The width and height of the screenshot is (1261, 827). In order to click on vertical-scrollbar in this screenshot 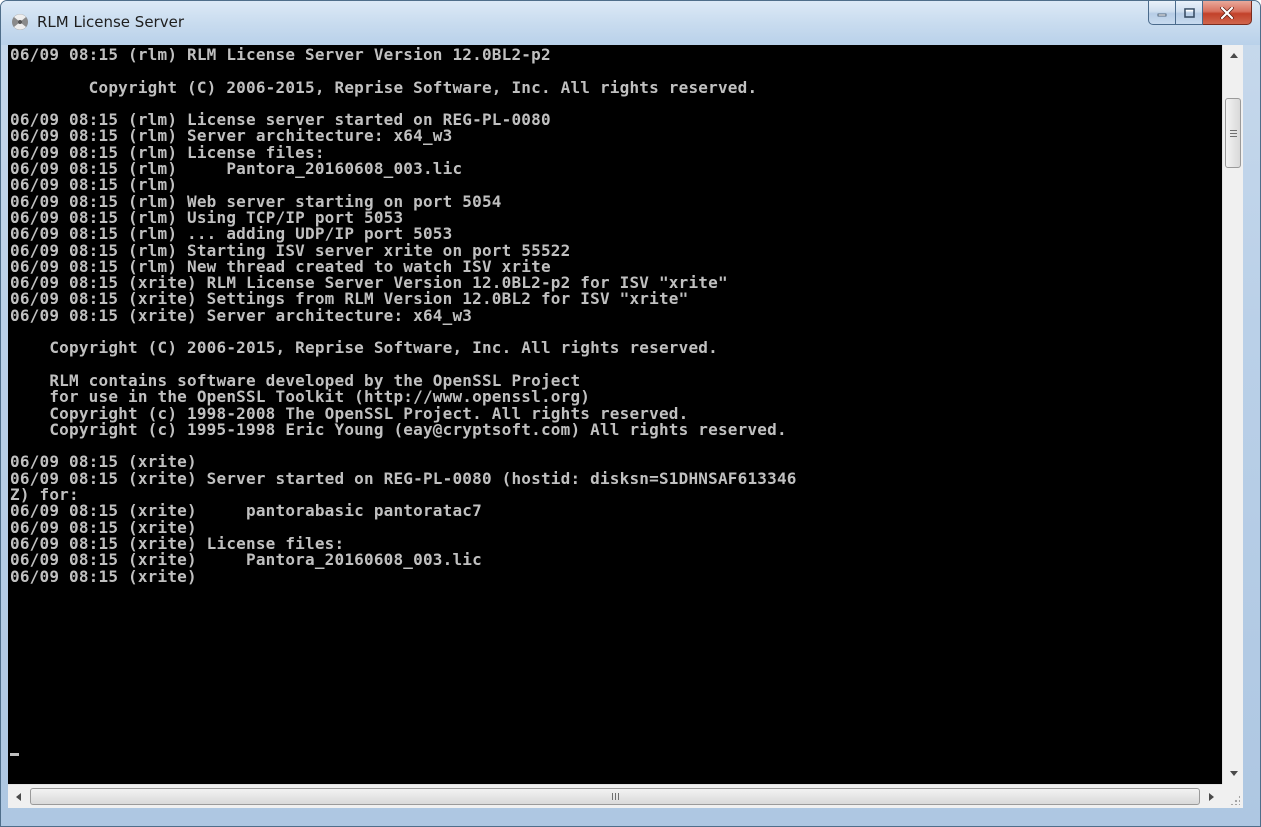, I will do `click(1232, 414)`.